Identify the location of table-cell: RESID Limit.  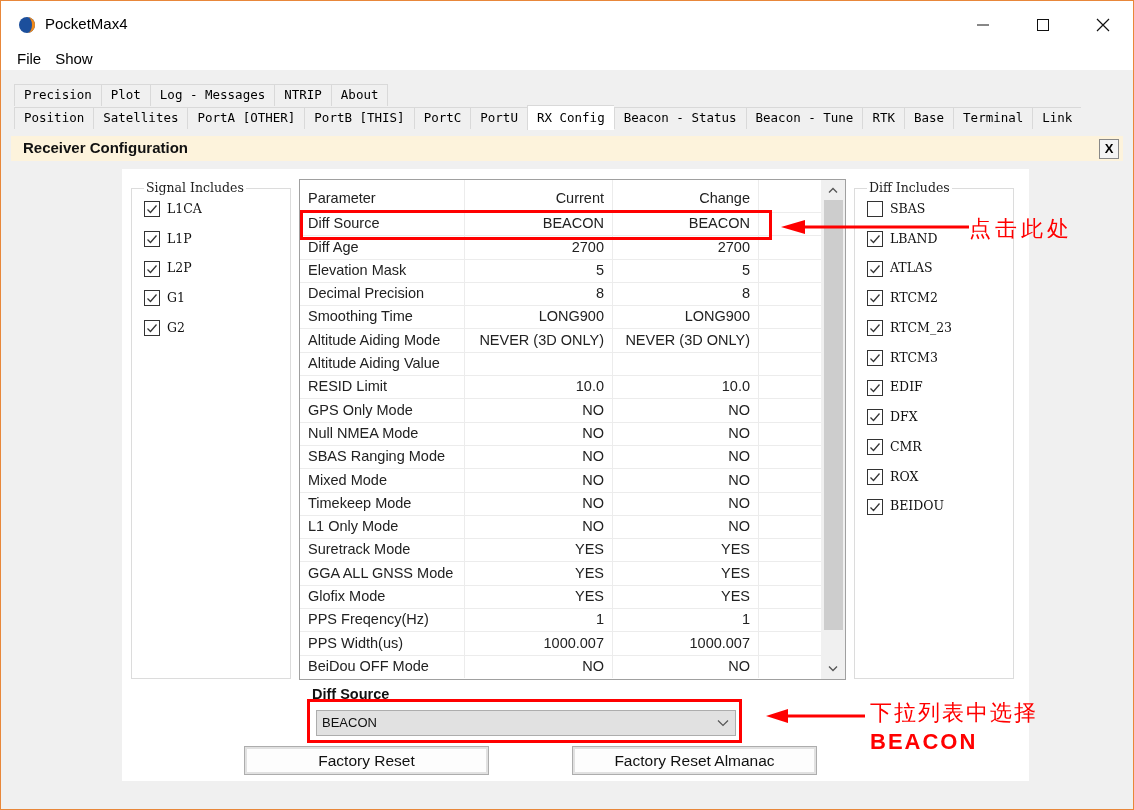
(382, 387).